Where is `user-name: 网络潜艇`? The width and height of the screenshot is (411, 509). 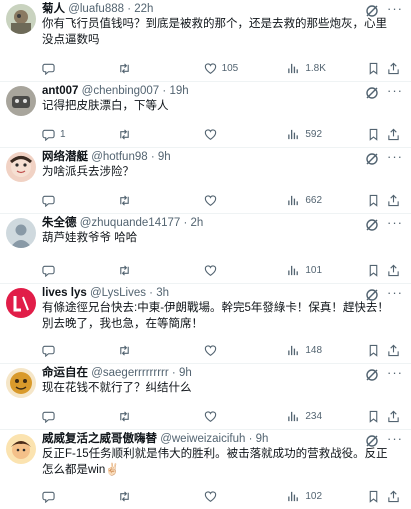
user-name: 网络潜艇 is located at coordinates (65, 157).